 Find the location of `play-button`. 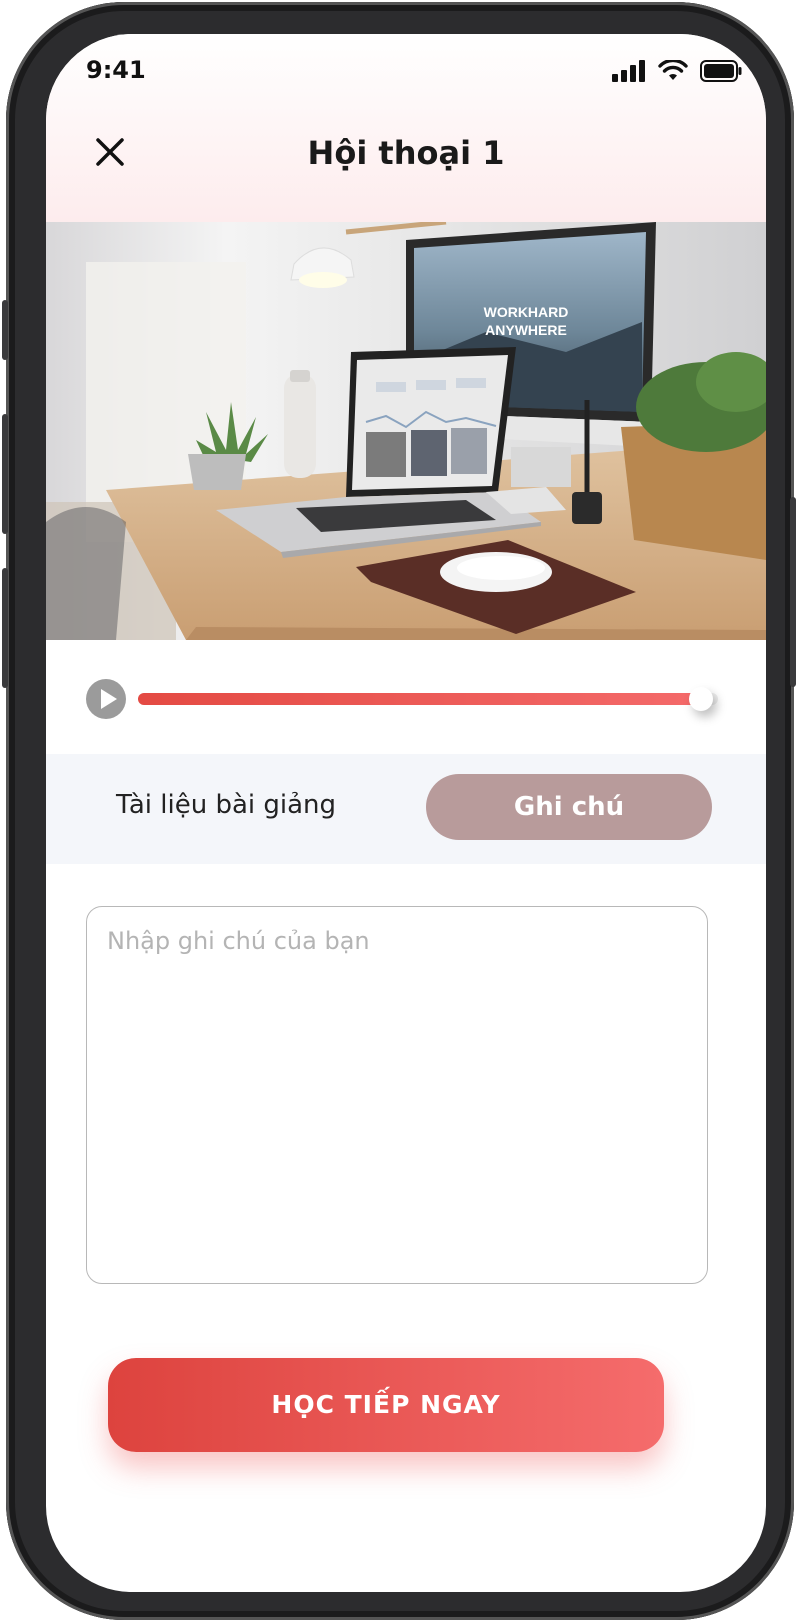

play-button is located at coordinates (106, 699).